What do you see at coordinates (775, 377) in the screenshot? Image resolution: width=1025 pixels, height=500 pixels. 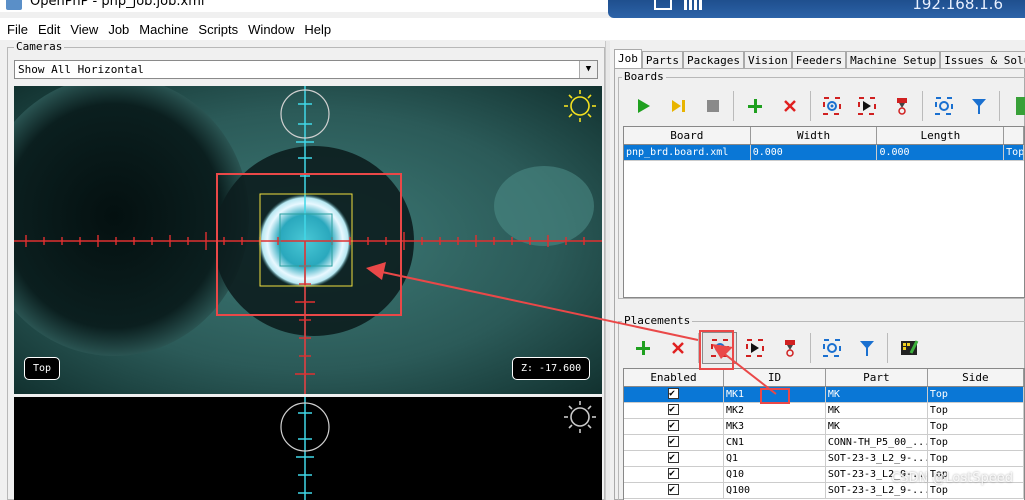 I see `col-id: ID` at bounding box center [775, 377].